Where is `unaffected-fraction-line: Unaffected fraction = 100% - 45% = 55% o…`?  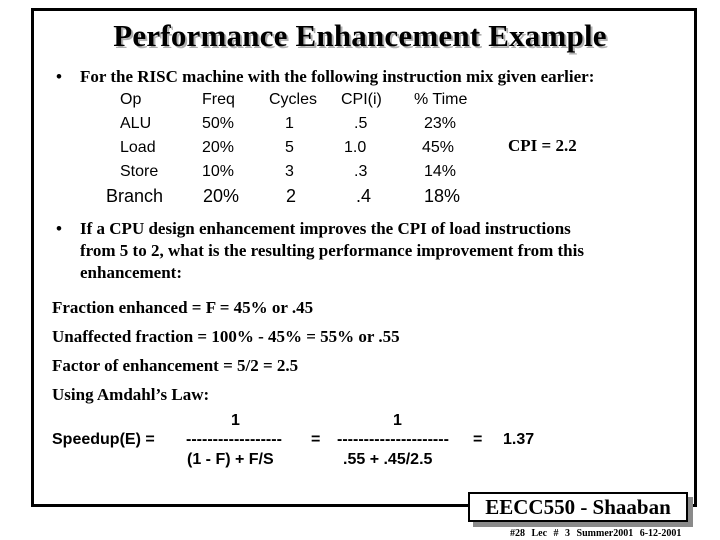
unaffected-fraction-line: Unaffected fraction = 100% - 45% = 55% o… is located at coordinates (226, 336).